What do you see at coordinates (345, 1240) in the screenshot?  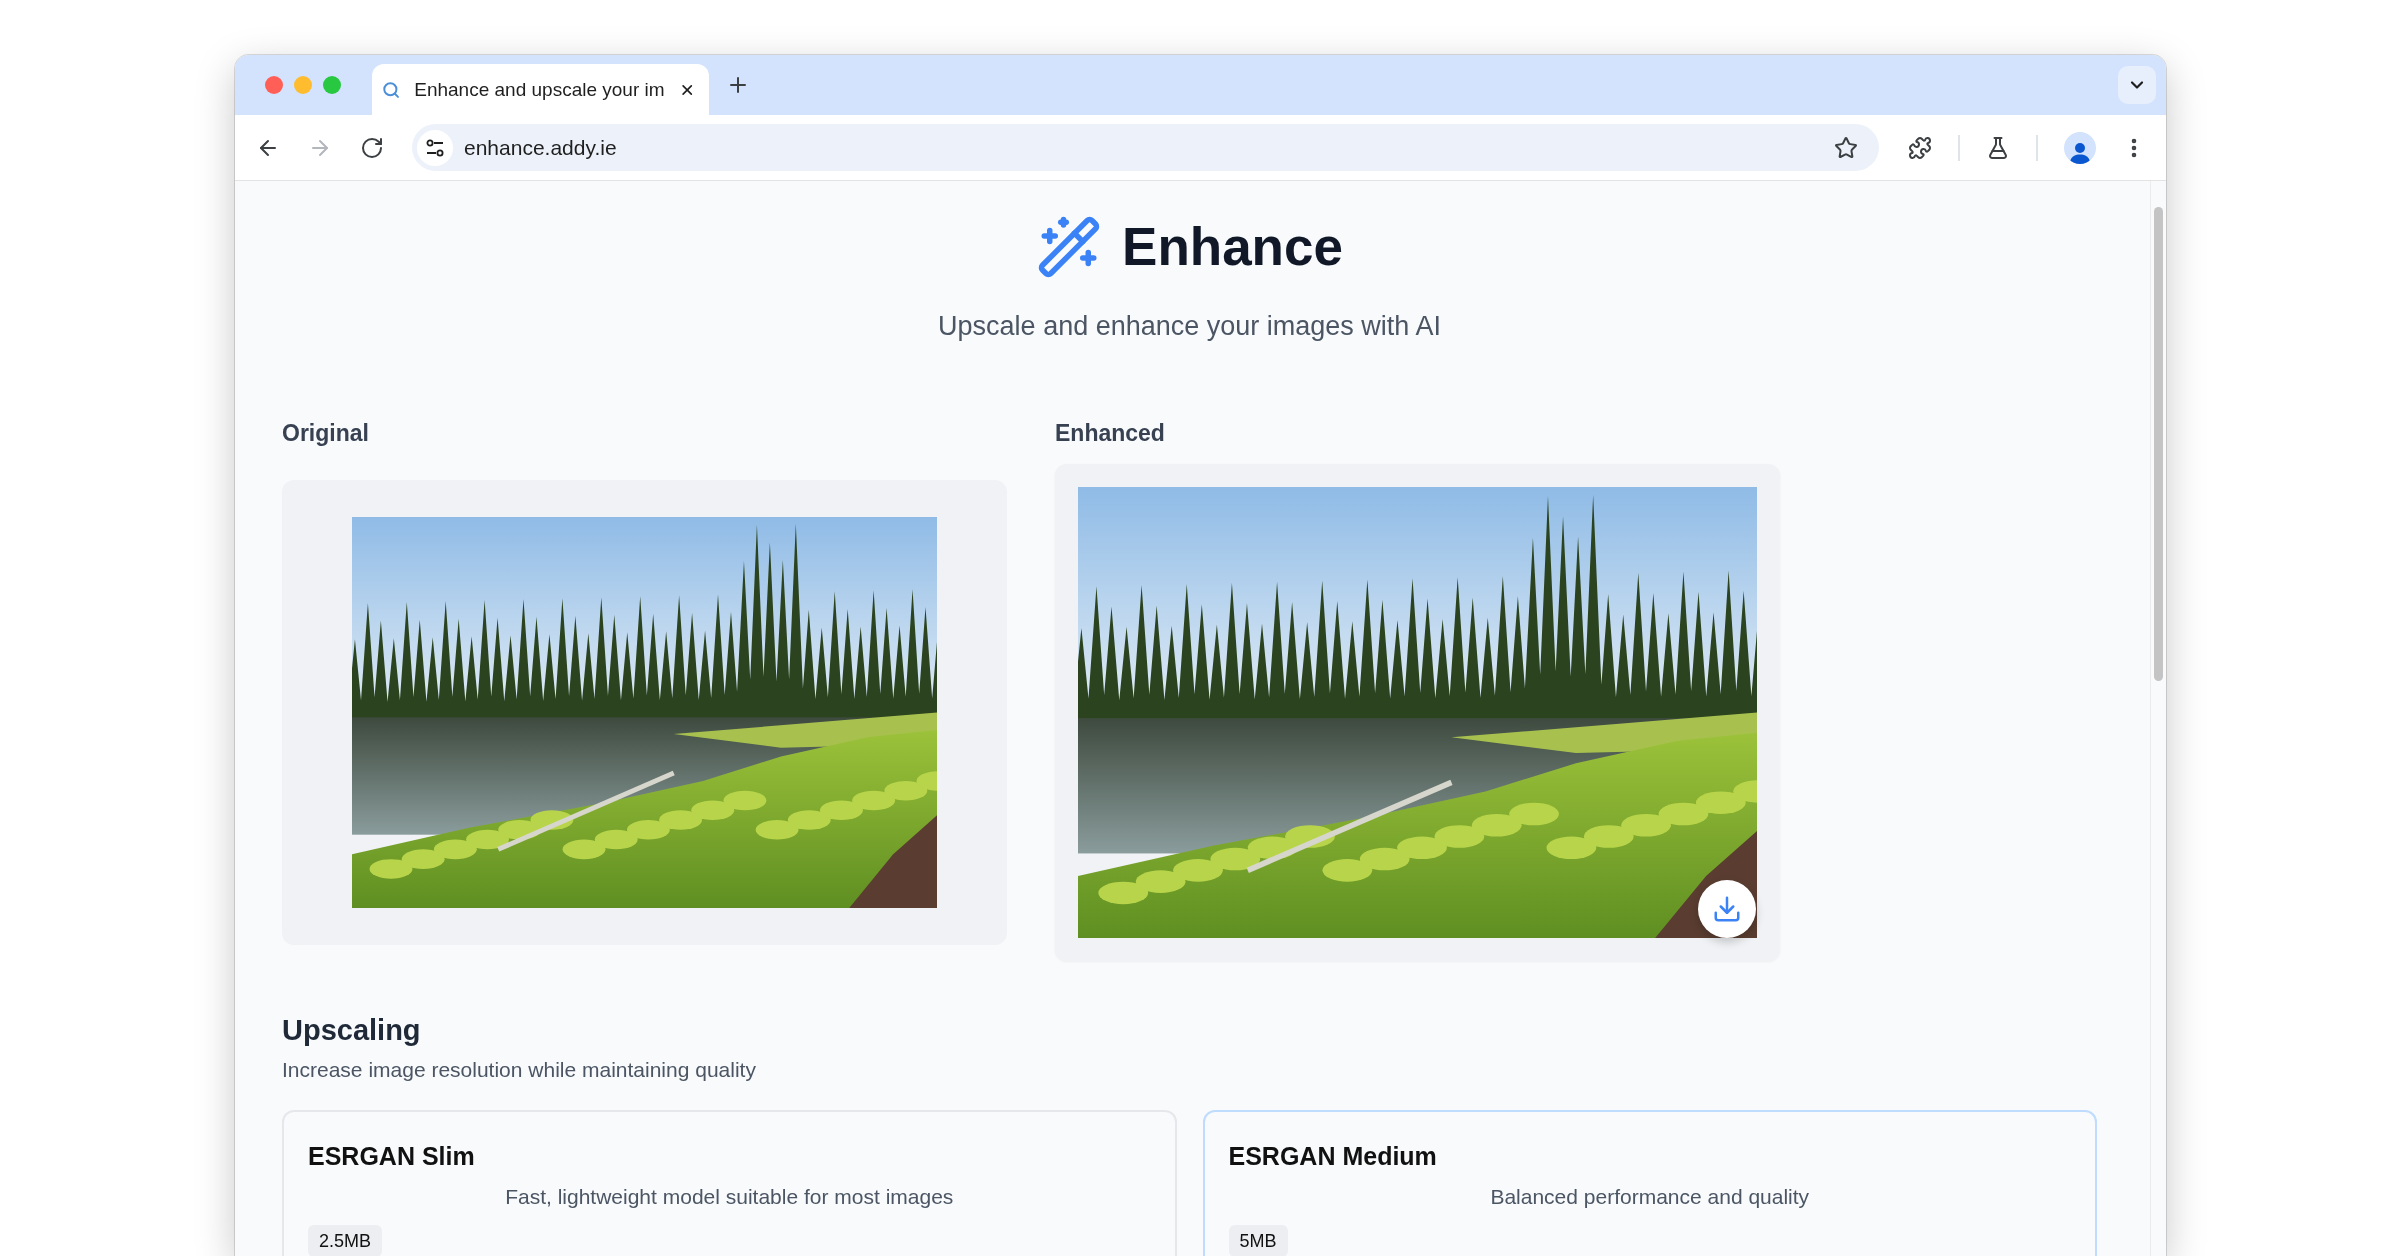 I see `model-size-badge: 2.5MB` at bounding box center [345, 1240].